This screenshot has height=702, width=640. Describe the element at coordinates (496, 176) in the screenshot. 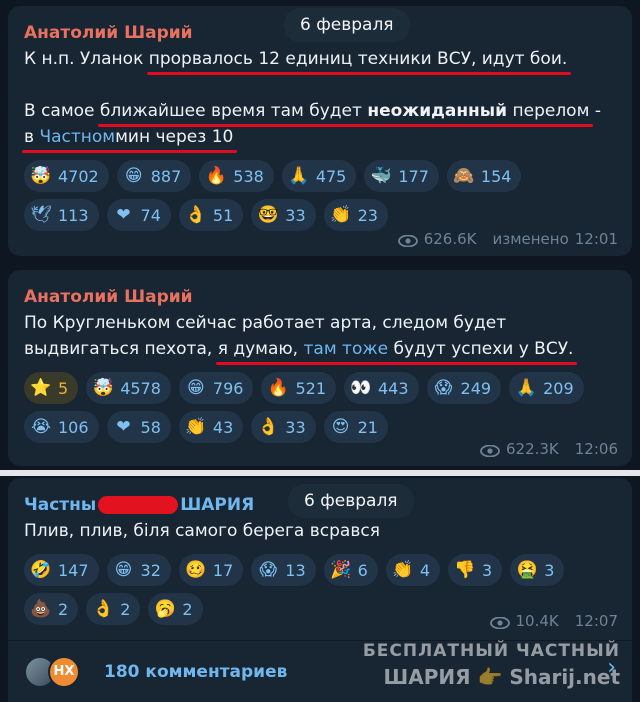

I see `reaction-count: 154` at that location.